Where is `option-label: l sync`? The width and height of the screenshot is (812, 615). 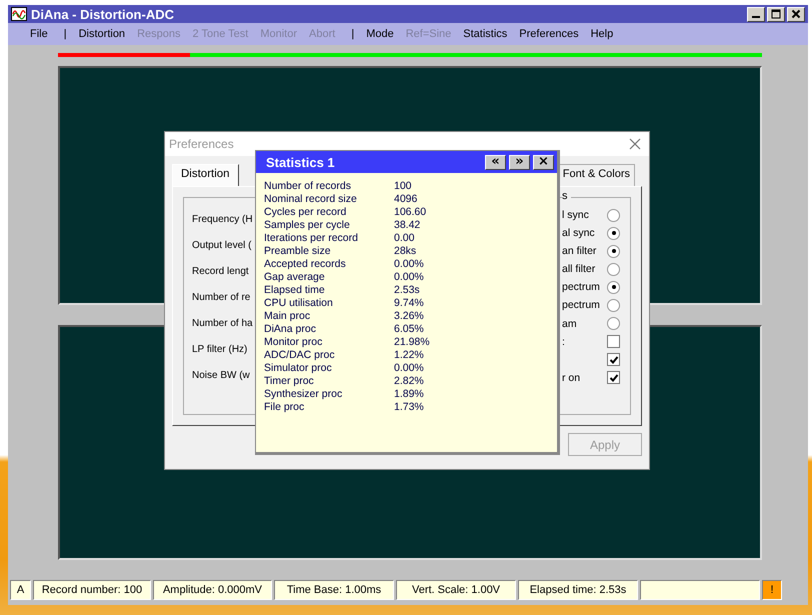
option-label: l sync is located at coordinates (575, 215).